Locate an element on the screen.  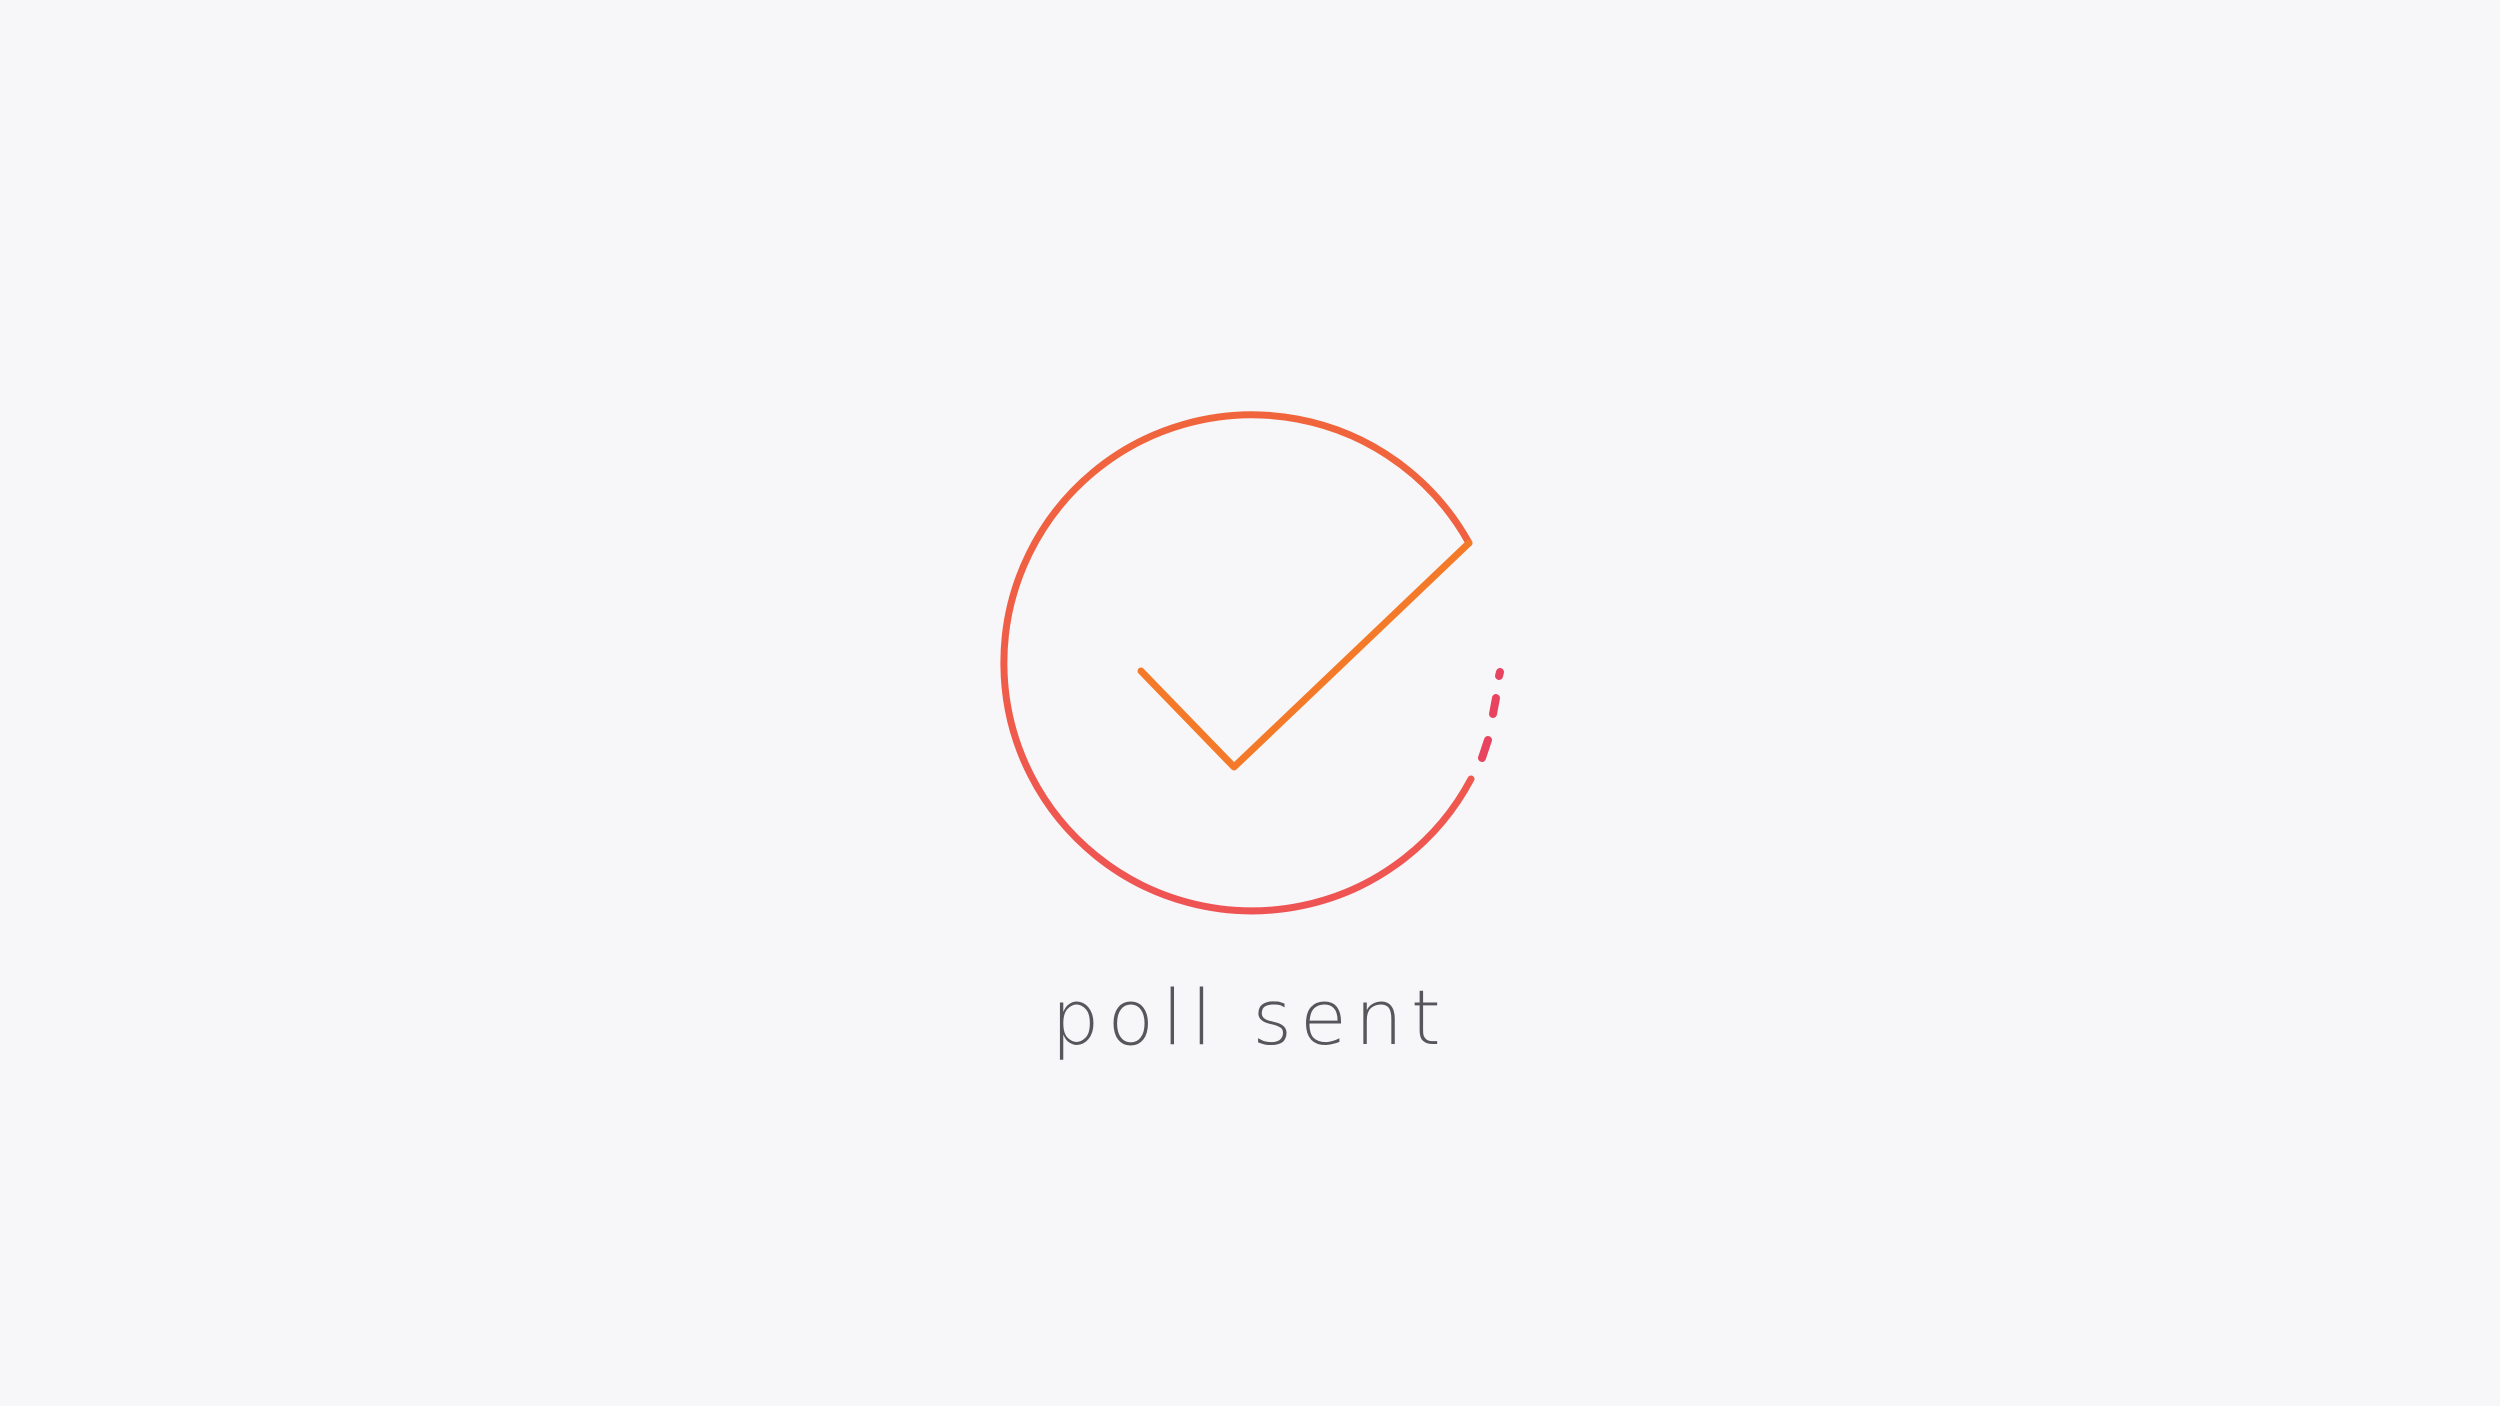
progress-ring is located at coordinates (1237, 663).